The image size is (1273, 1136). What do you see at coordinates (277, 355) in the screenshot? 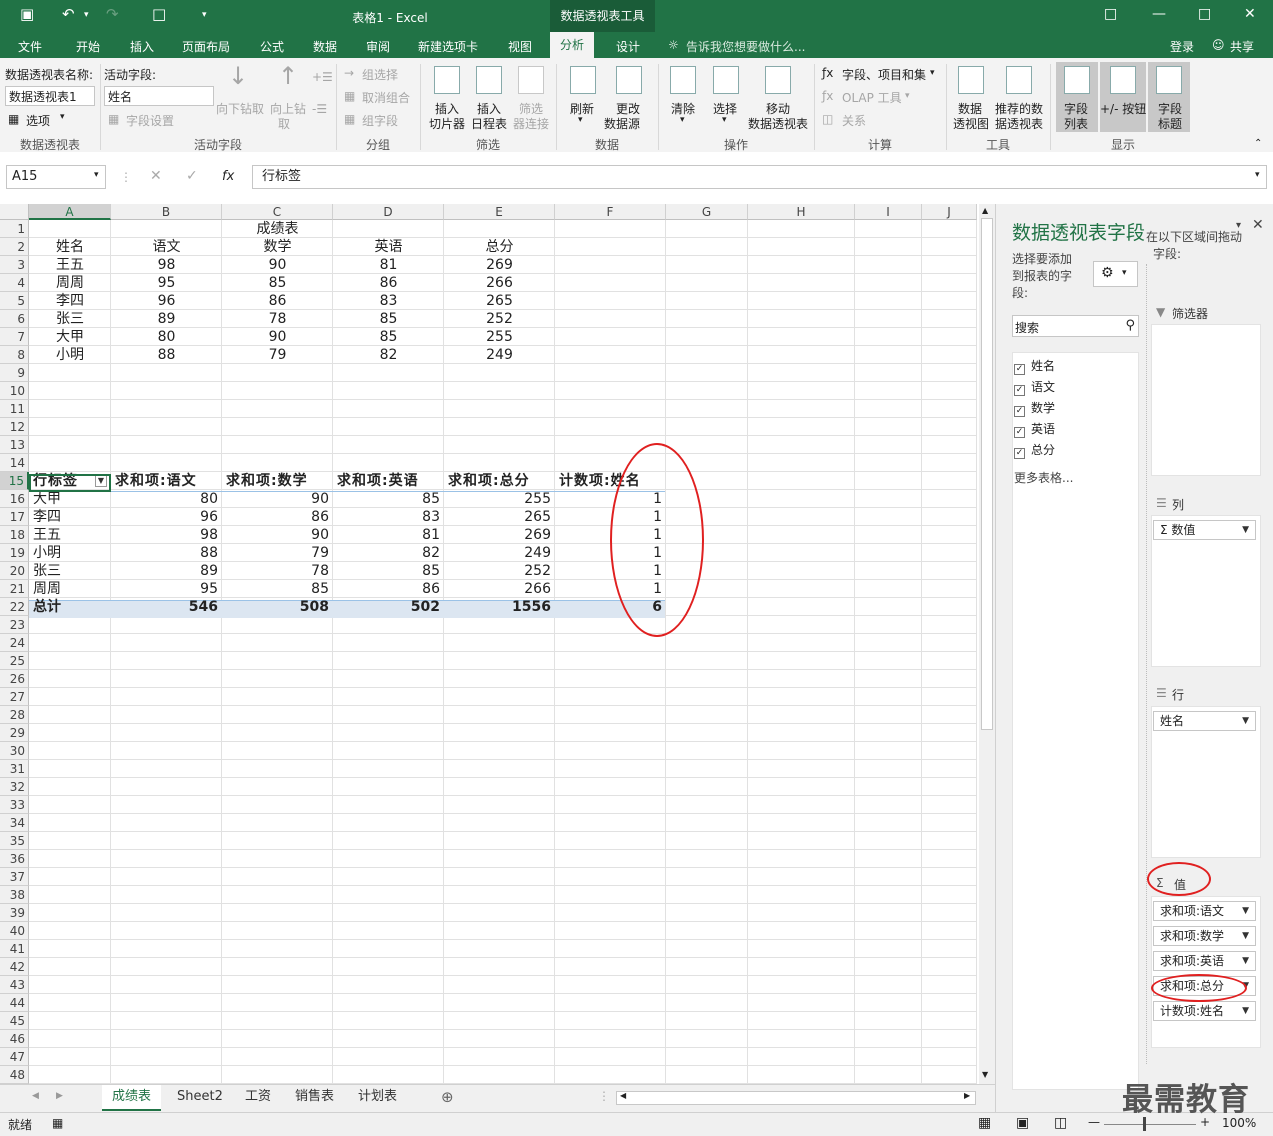
I see `table-cell: 79` at bounding box center [277, 355].